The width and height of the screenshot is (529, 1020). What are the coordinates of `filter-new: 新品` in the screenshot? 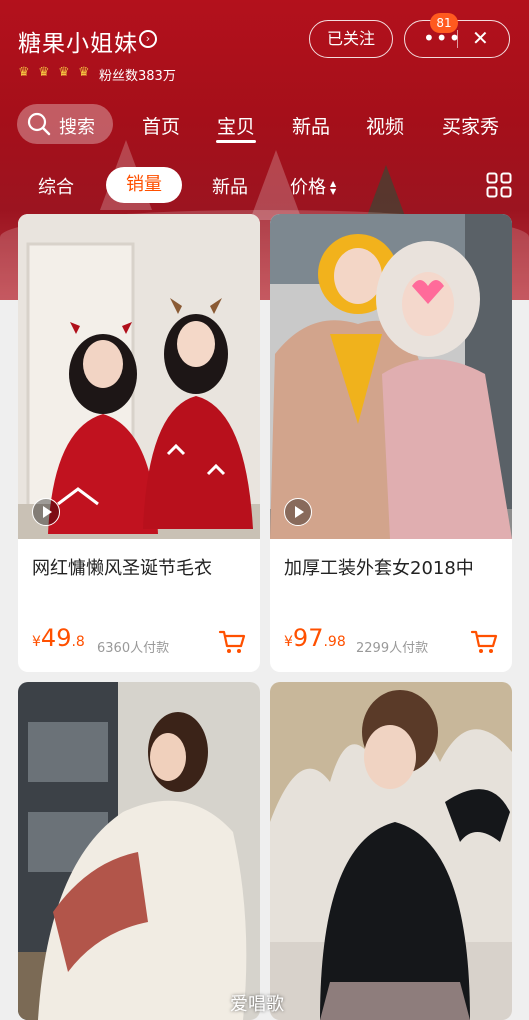 It's located at (230, 186).